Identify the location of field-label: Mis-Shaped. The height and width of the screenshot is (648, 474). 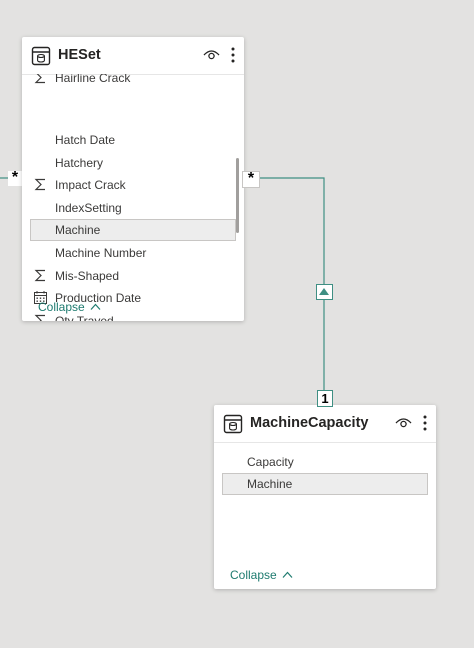
(87, 276).